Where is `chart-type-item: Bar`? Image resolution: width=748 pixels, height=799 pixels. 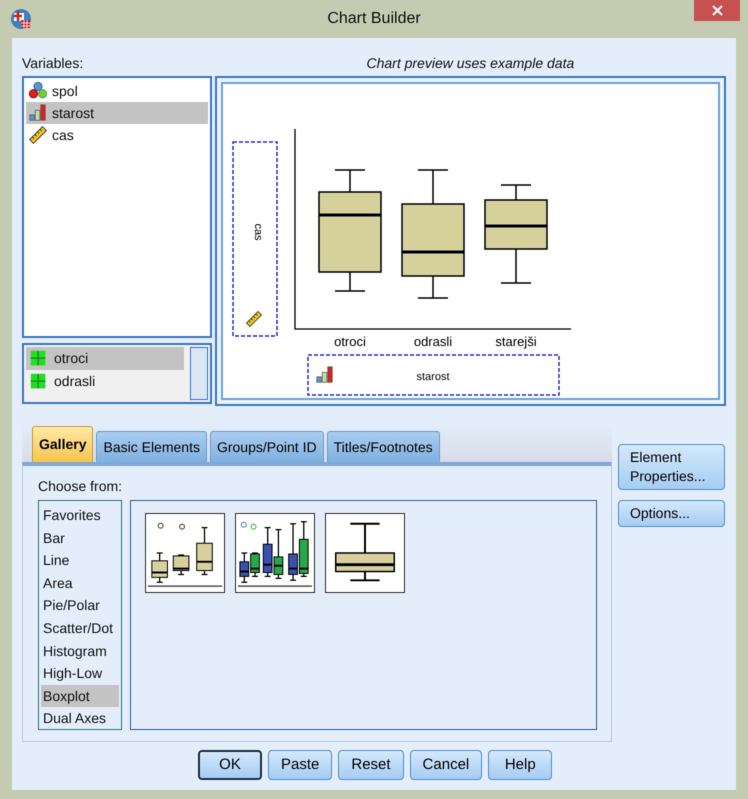 chart-type-item: Bar is located at coordinates (80, 538).